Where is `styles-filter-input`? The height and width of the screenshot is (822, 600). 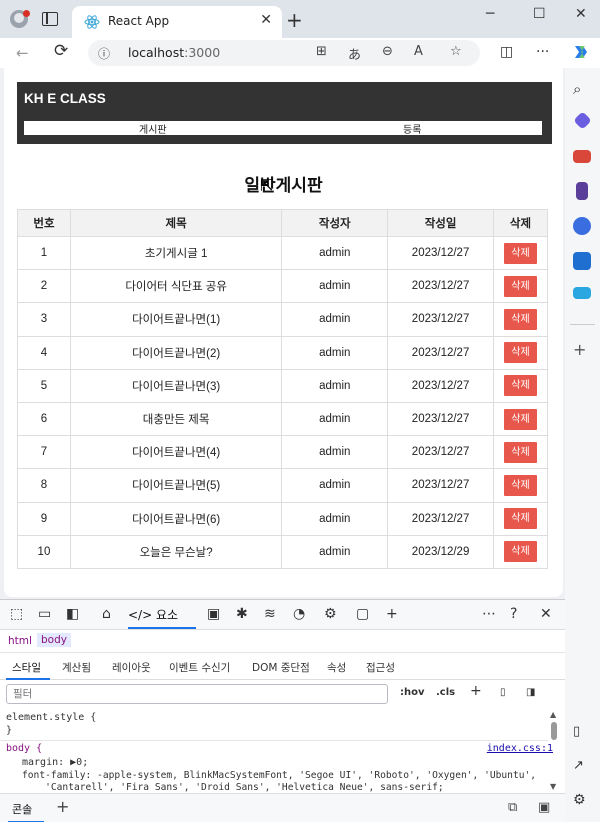
styles-filter-input is located at coordinates (197, 694).